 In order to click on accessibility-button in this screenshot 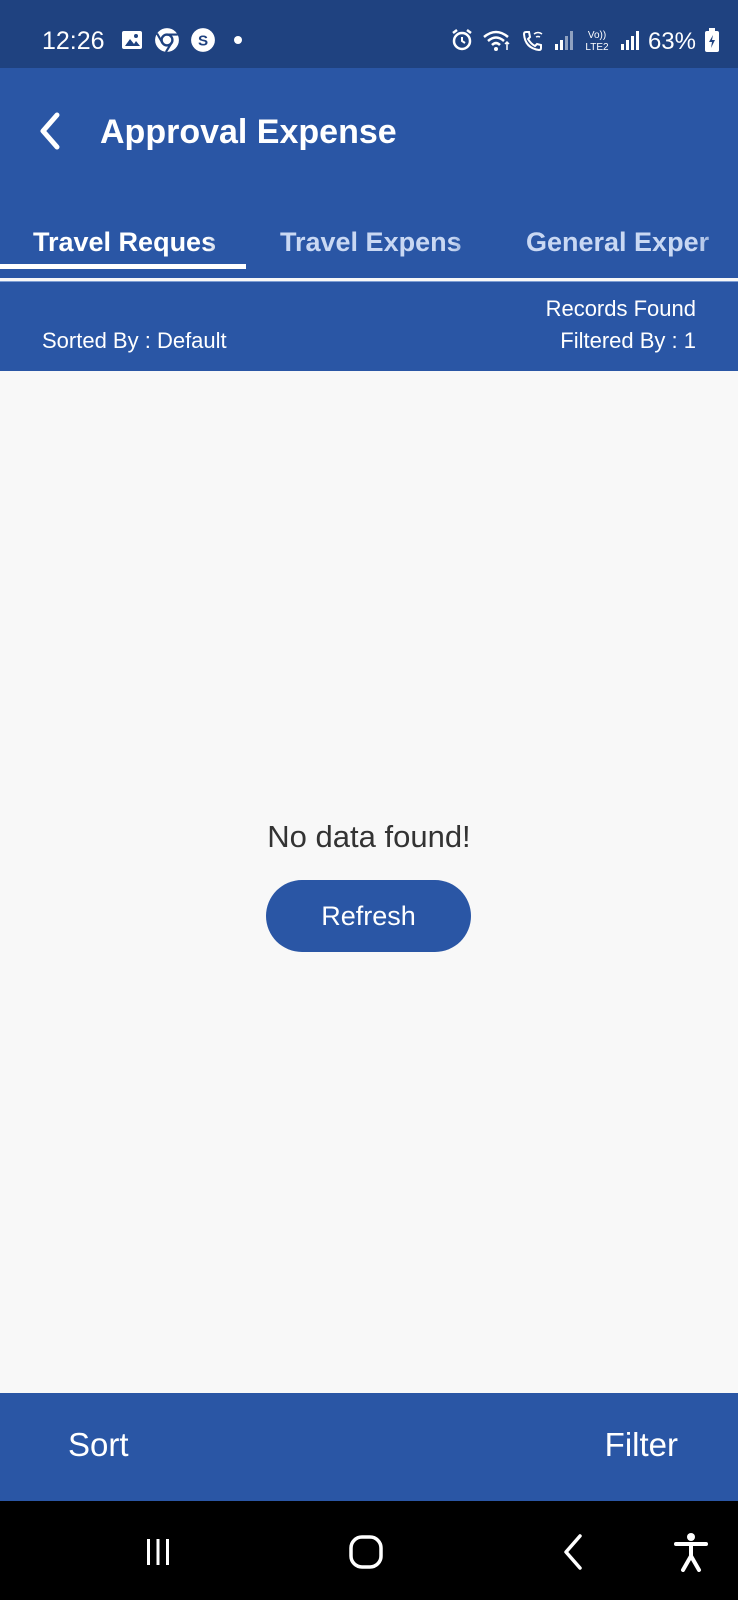, I will do `click(691, 1554)`.